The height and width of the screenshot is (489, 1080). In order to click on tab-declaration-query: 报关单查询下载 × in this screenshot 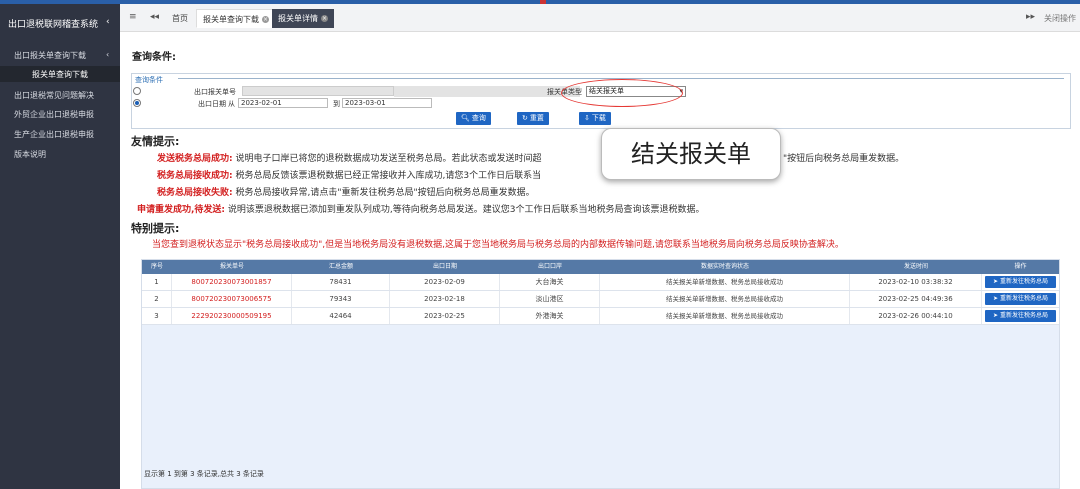, I will do `click(236, 18)`.